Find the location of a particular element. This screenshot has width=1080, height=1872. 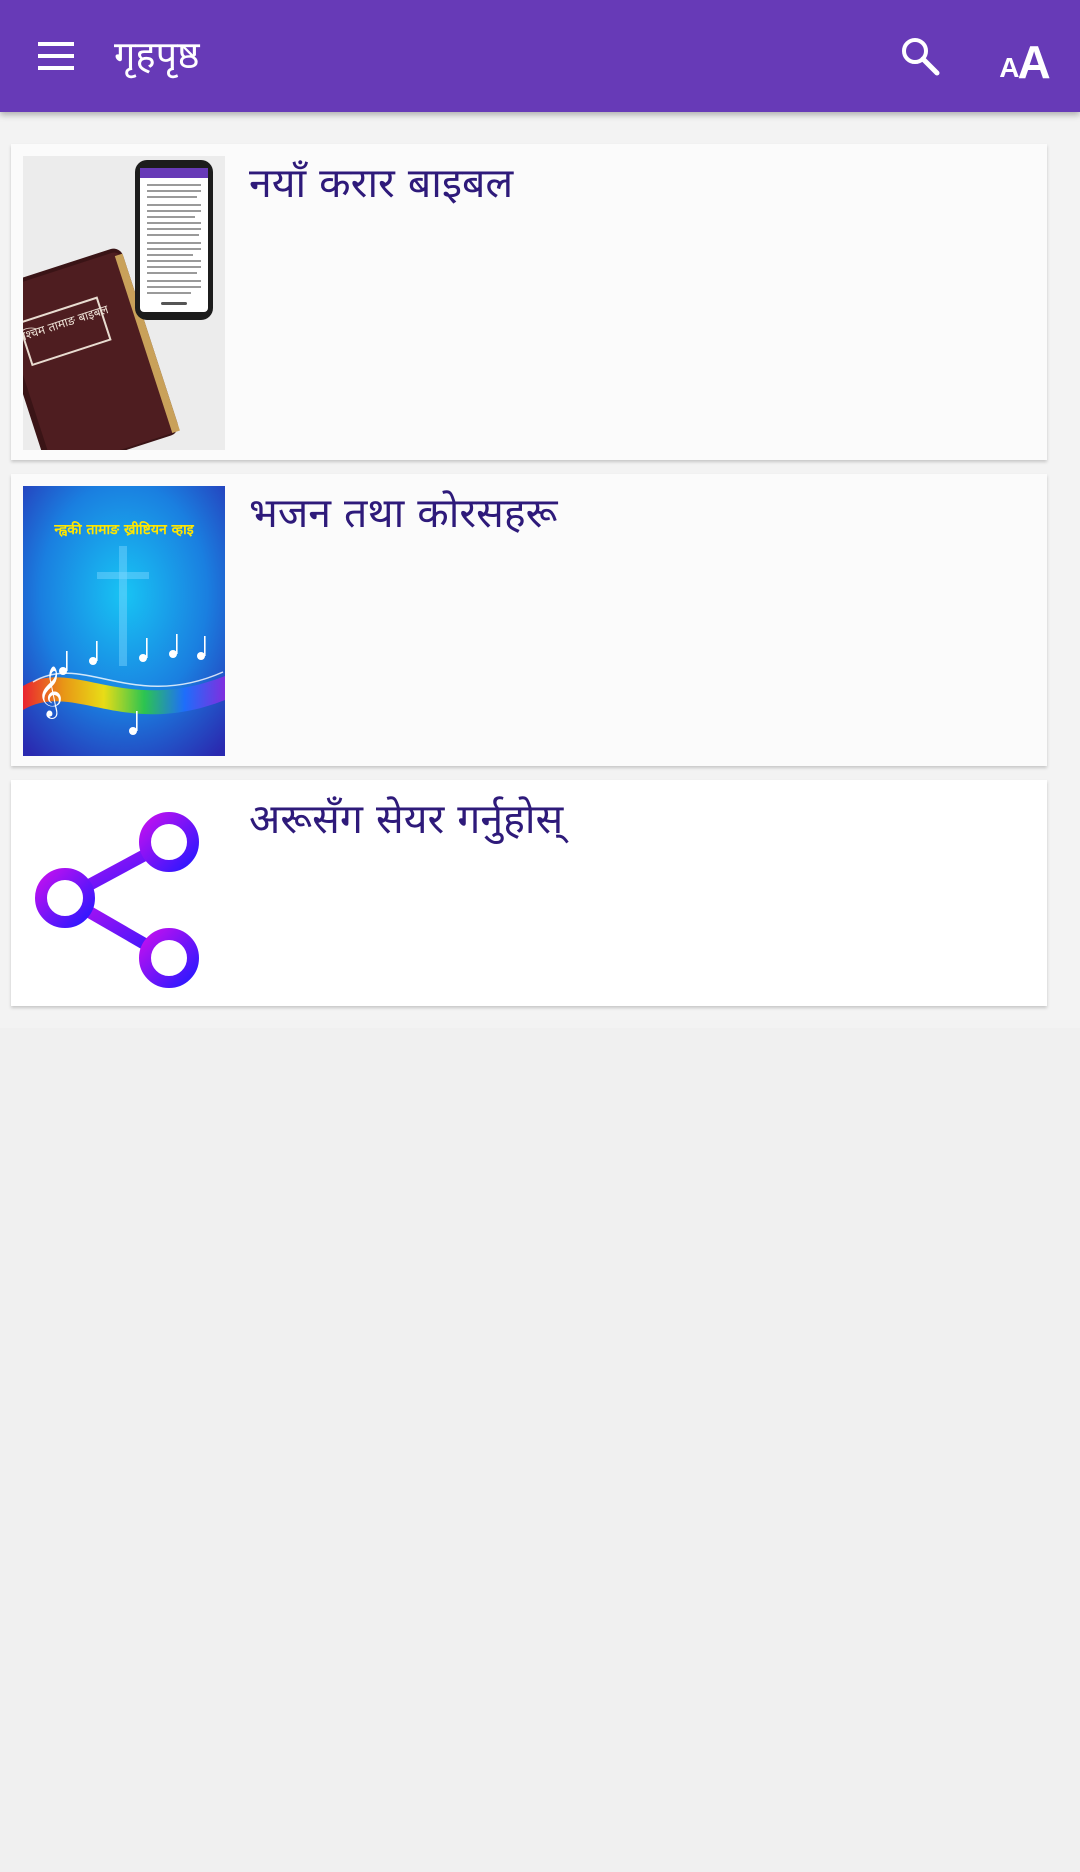

font-size-button: A A is located at coordinates (1025, 56).